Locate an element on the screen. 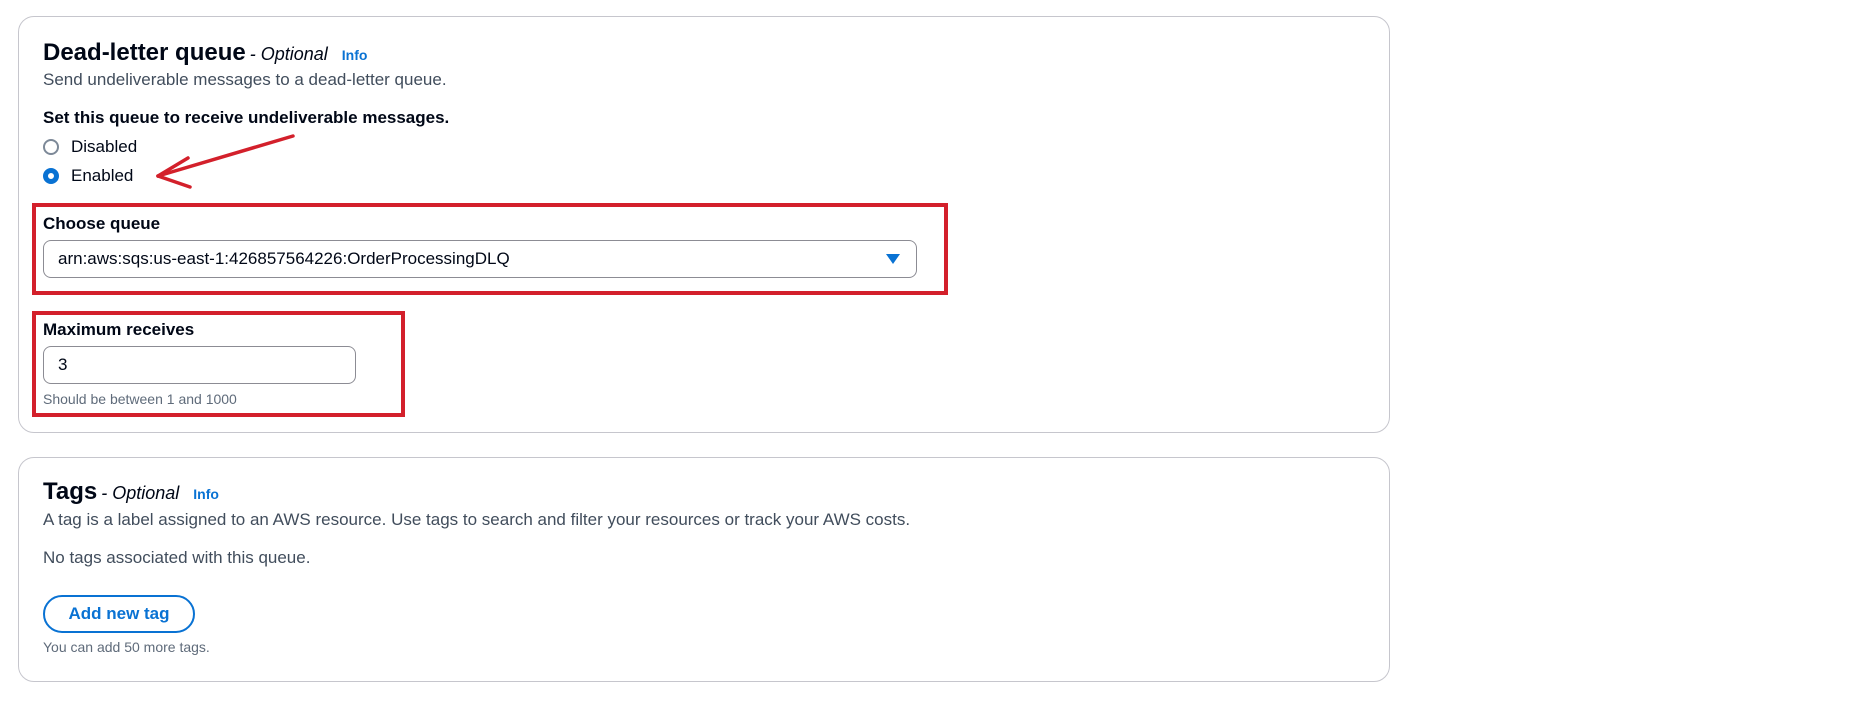 The image size is (1853, 701). tags-title: Tags is located at coordinates (70, 491).